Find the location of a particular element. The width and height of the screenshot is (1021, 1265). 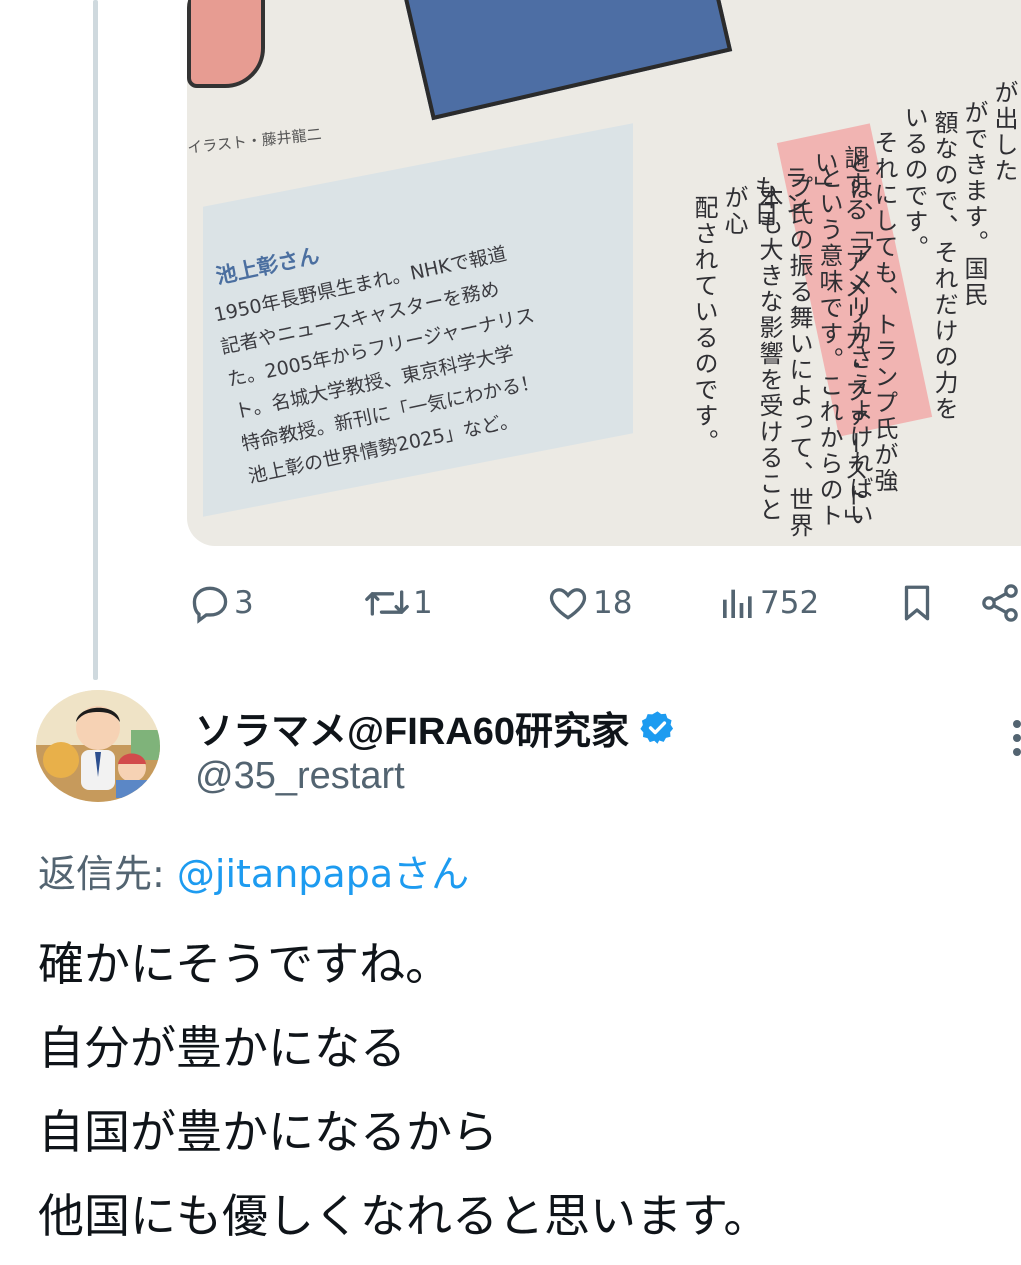

reply-to-line: 返信先: @jitanpapaさん is located at coordinates (253, 870).